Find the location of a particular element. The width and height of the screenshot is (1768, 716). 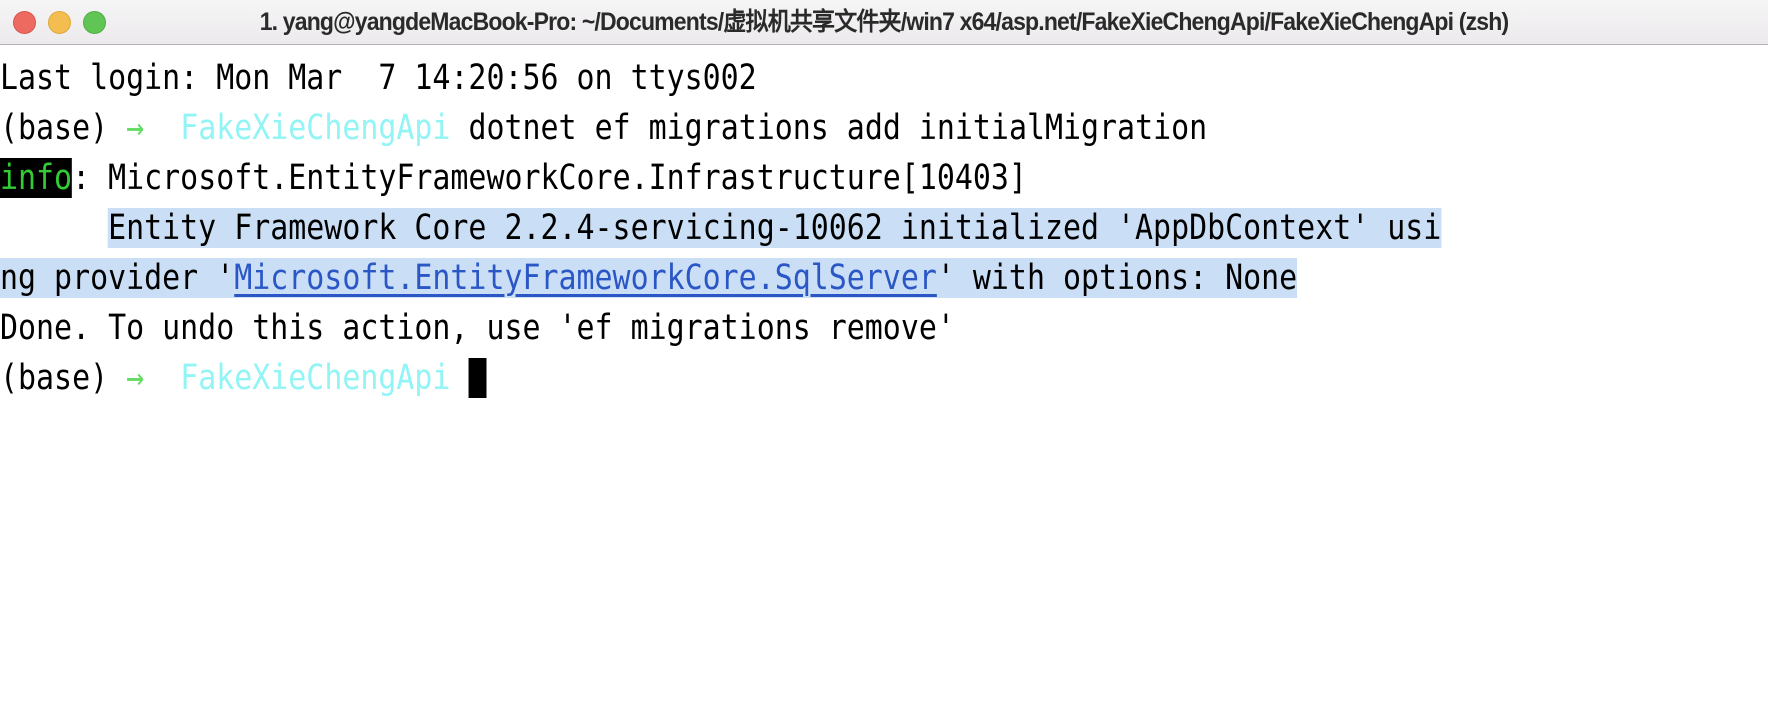

window-controls is located at coordinates (53, 22).